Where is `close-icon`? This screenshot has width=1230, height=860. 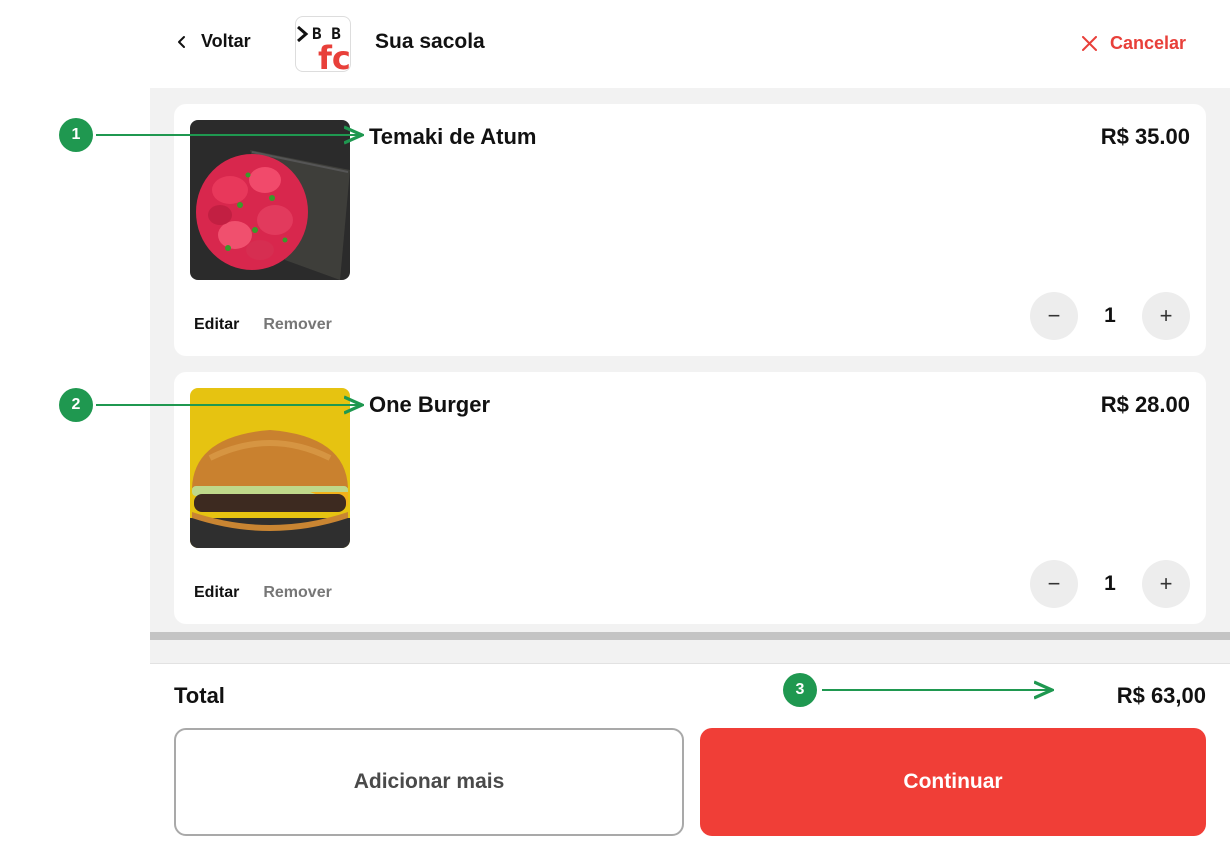 close-icon is located at coordinates (1089, 43).